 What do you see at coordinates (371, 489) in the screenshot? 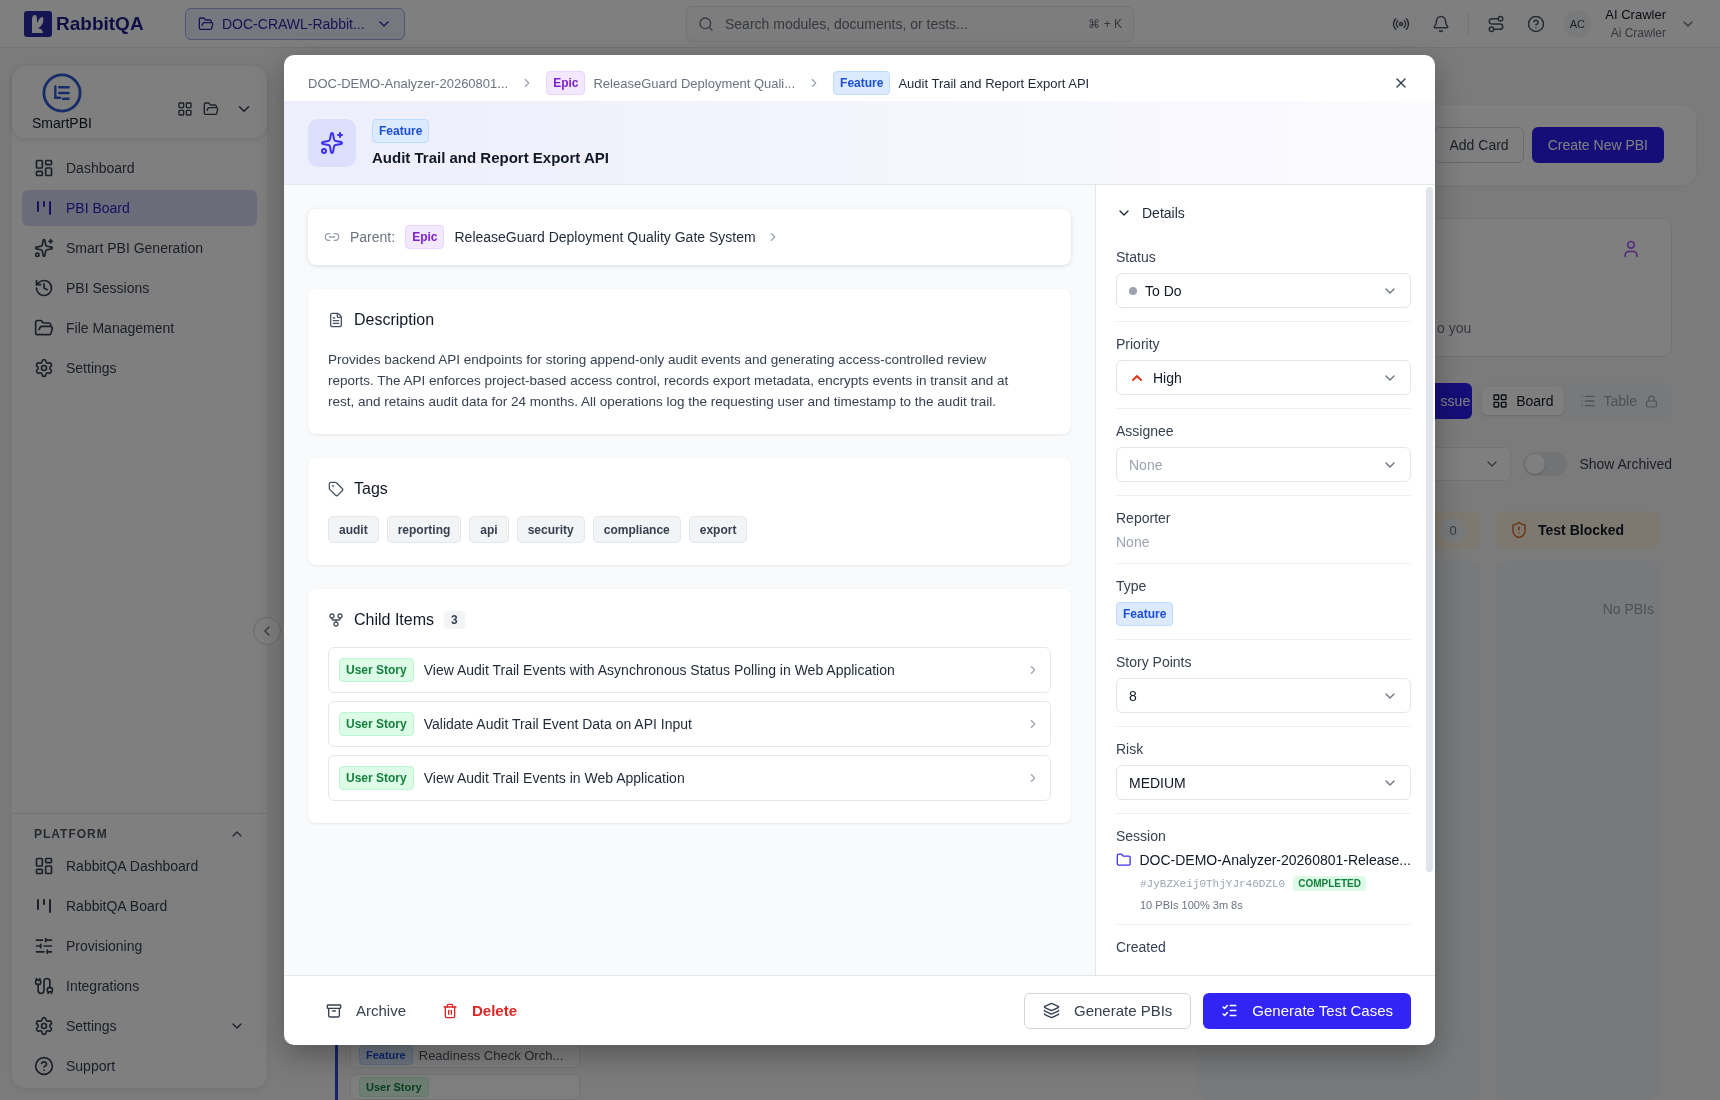
I see `card-title: Tags` at bounding box center [371, 489].